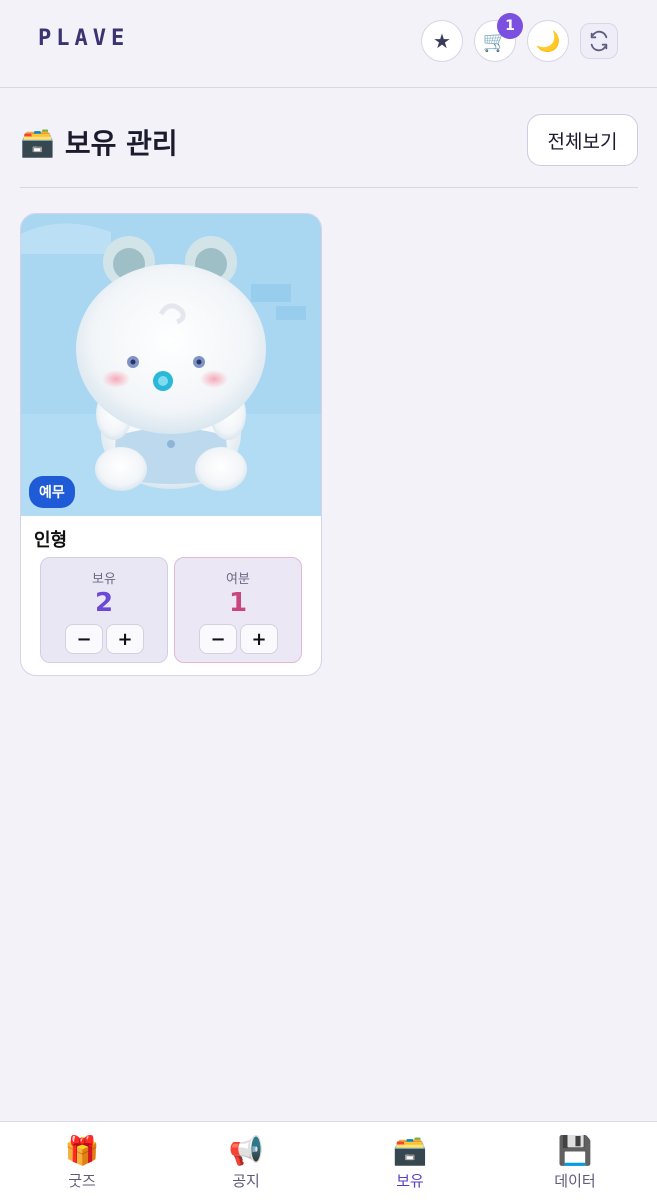 This screenshot has width=657, height=1200. I want to click on own-decrement-button: −, so click(84, 639).